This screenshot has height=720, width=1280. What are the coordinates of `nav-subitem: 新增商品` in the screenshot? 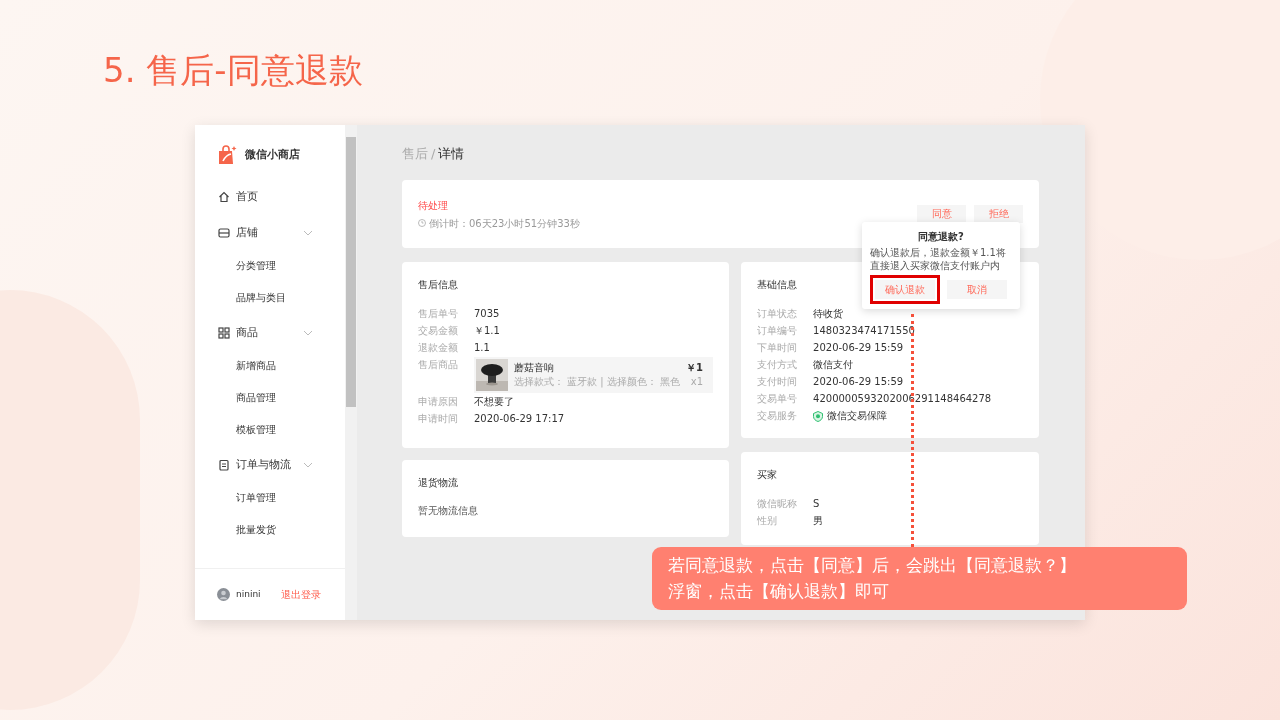 It's located at (270, 365).